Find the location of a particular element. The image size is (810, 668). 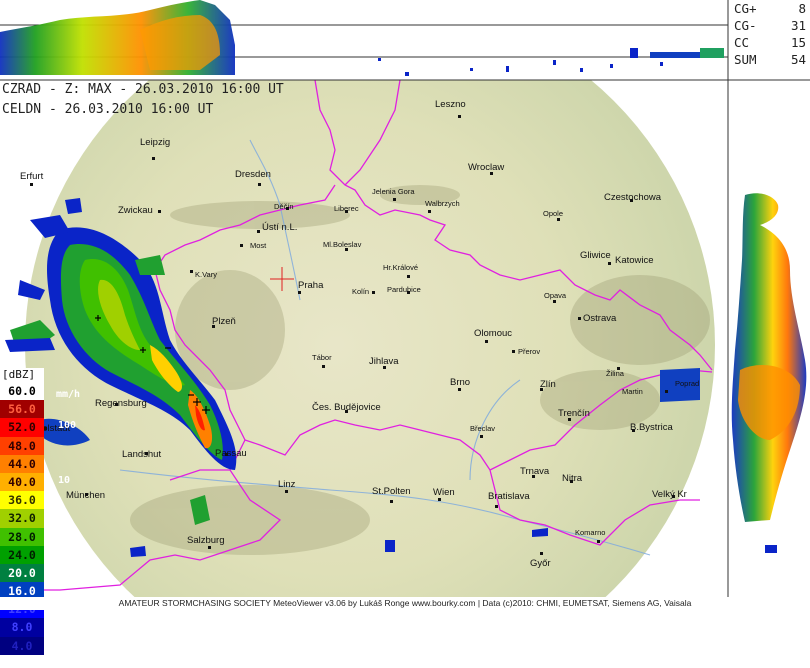

city-label: Zwickau is located at coordinates (135, 210).